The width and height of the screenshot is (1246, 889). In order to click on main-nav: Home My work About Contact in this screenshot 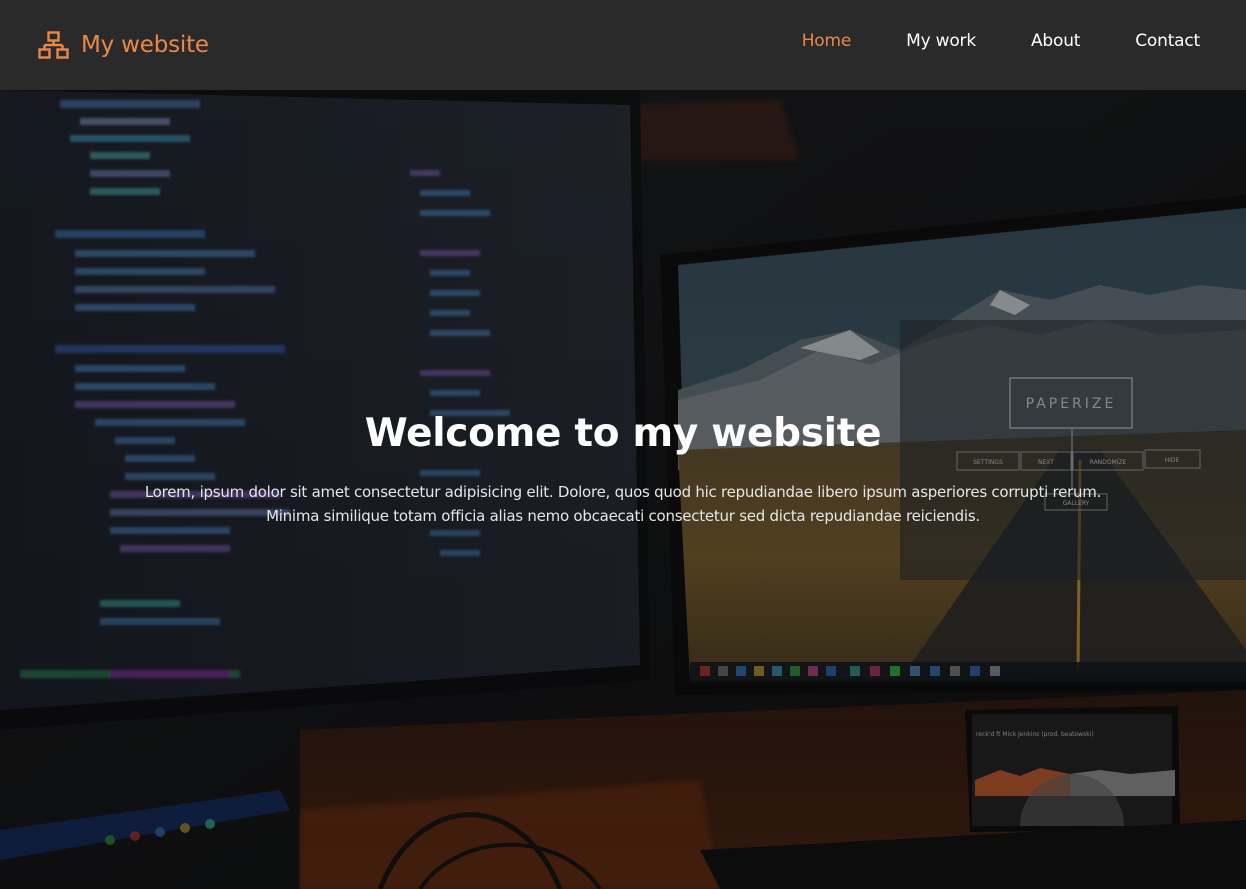, I will do `click(973, 41)`.